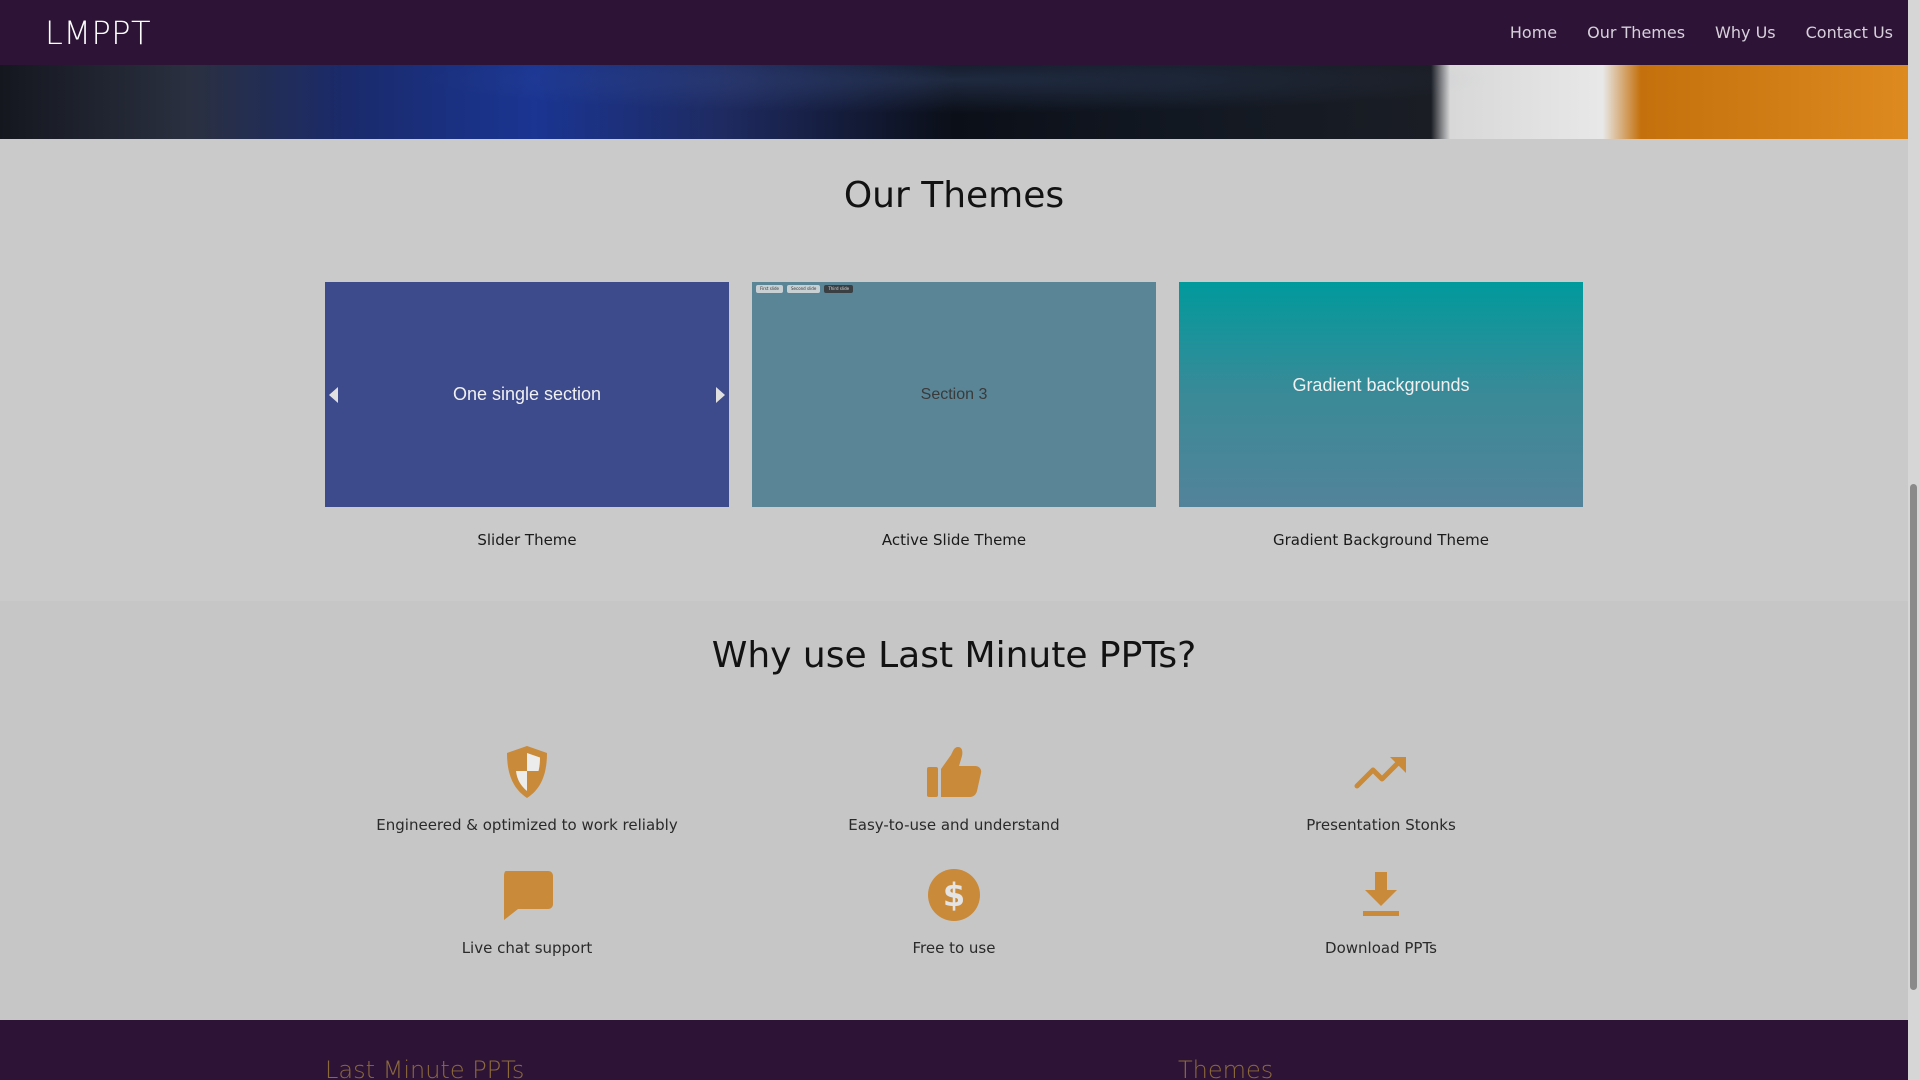 The width and height of the screenshot is (1920, 1080). Describe the element at coordinates (954, 655) in the screenshot. I see `why-title: Why use Last Minute PPTs?` at that location.